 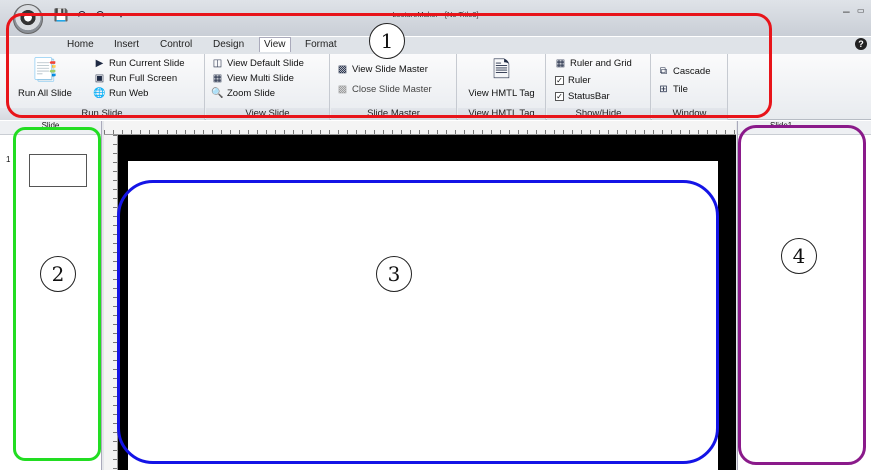 What do you see at coordinates (217, 78) in the screenshot?
I see `multi-view-icon: ▦` at bounding box center [217, 78].